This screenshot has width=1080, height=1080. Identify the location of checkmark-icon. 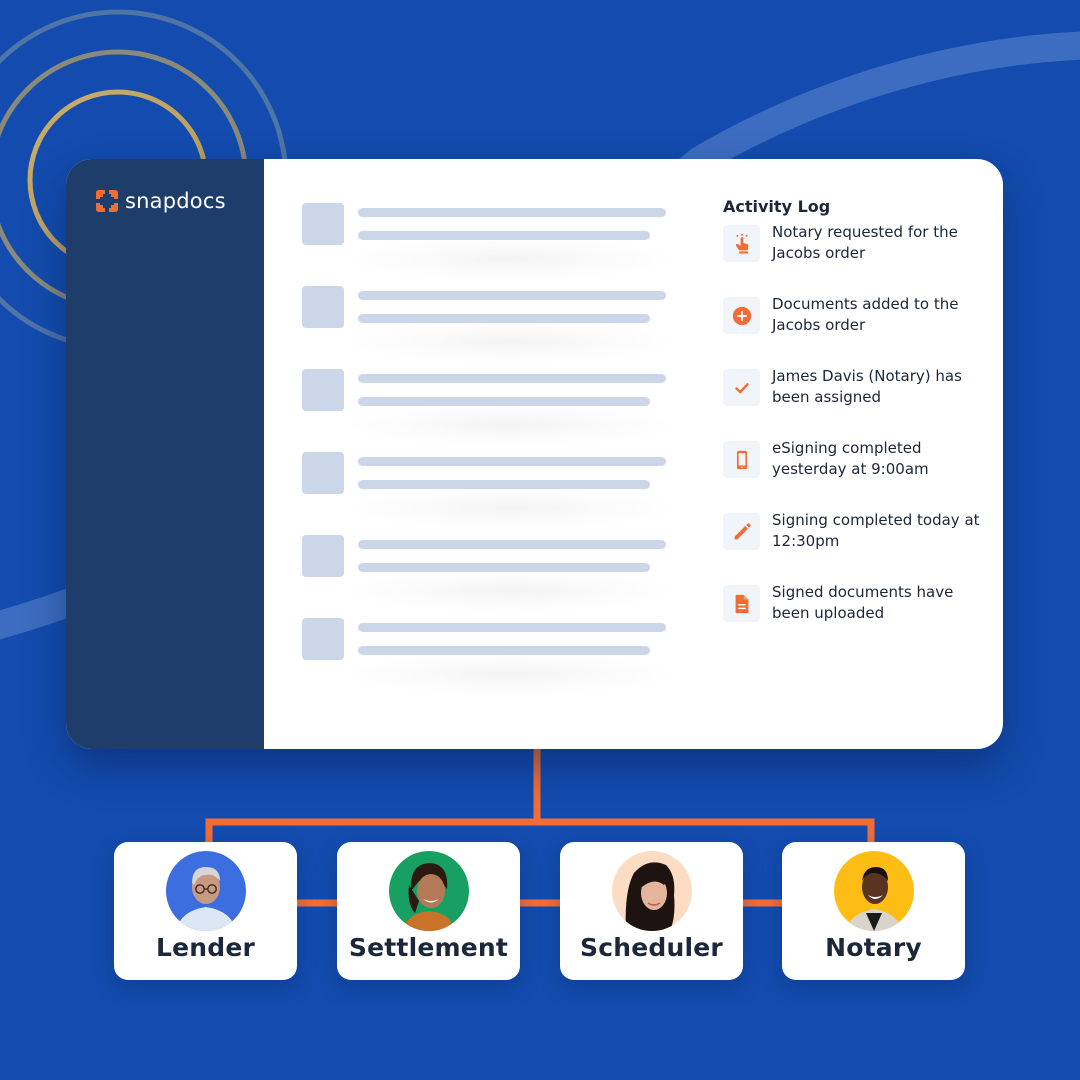
(741, 387).